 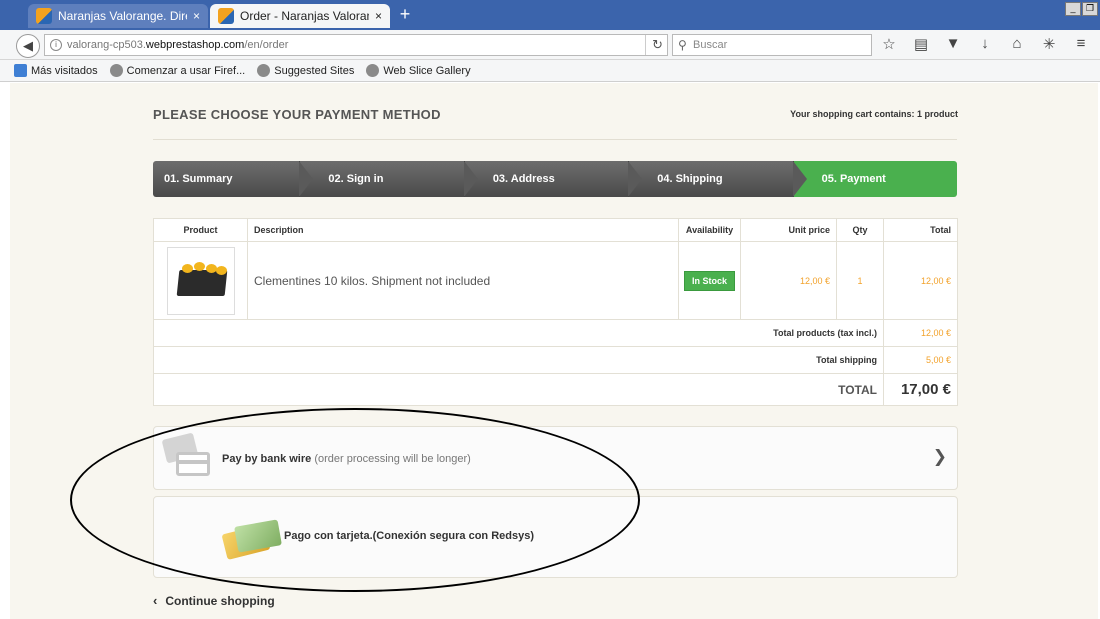 I want to click on bank-card-icon, so click(x=185, y=455).